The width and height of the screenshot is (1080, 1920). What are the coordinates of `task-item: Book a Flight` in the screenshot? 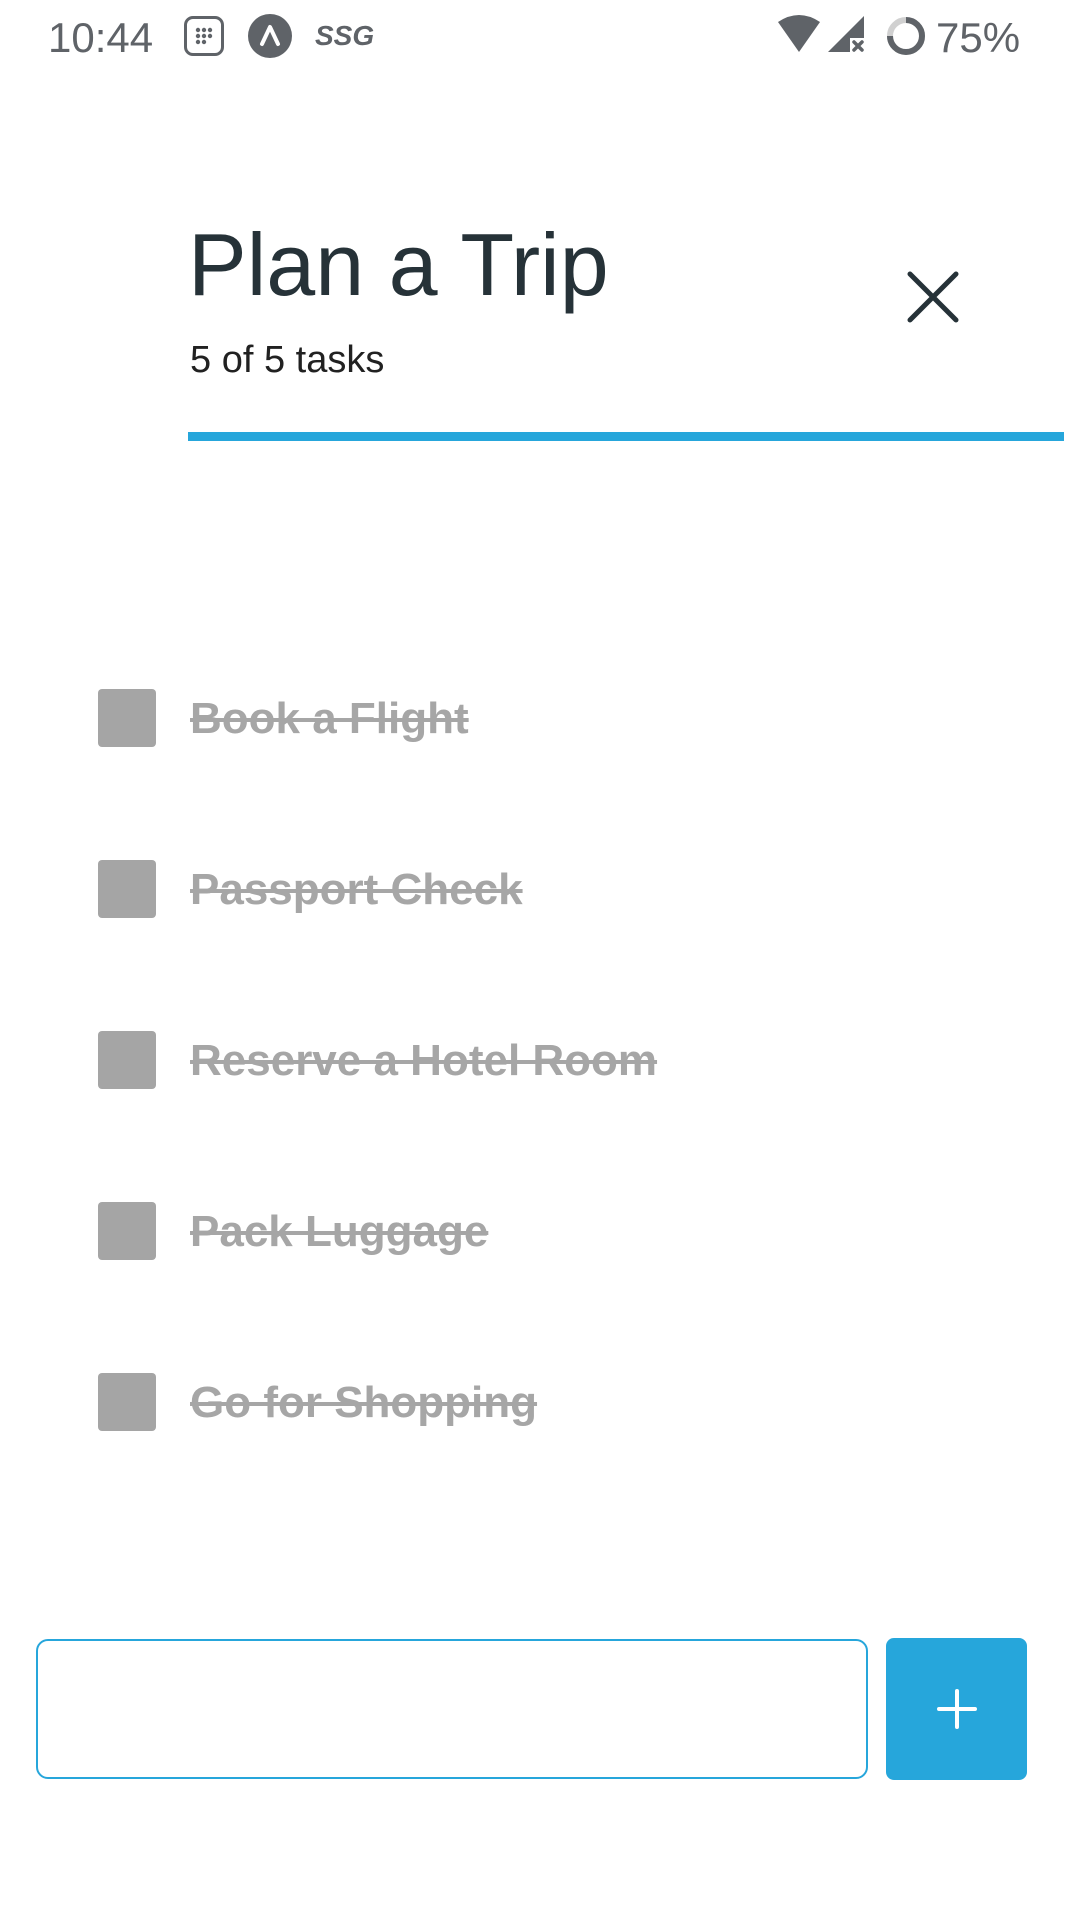 It's located at (568, 718).